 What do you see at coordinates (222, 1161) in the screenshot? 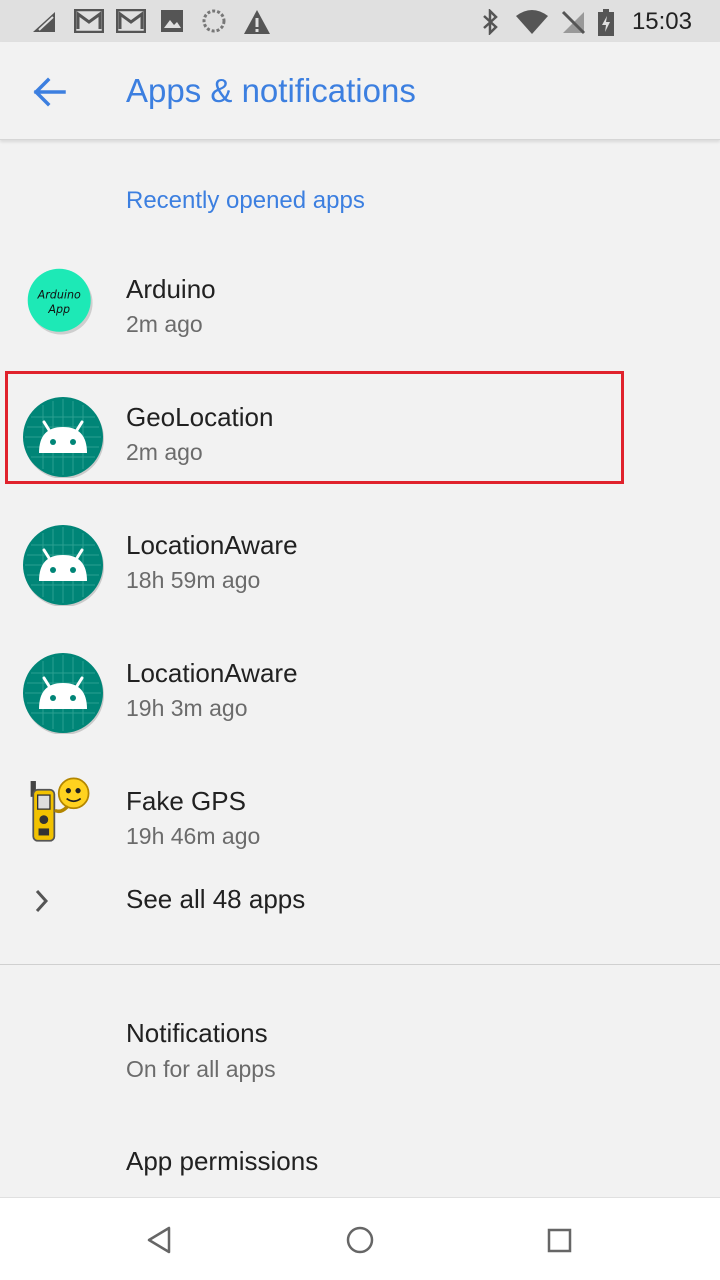
I see `setting-title: App permissions` at bounding box center [222, 1161].